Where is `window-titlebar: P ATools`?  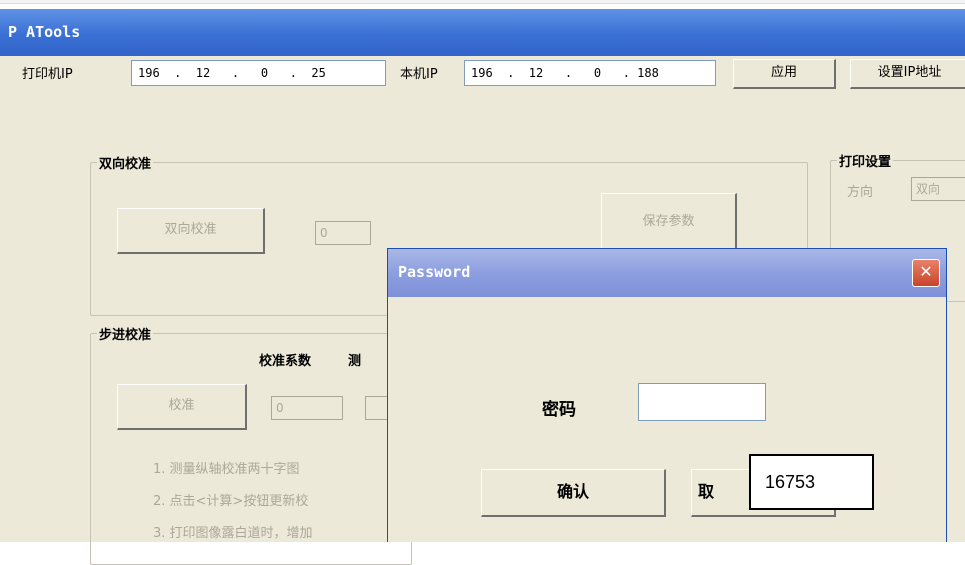
window-titlebar: P ATools is located at coordinates (482, 32).